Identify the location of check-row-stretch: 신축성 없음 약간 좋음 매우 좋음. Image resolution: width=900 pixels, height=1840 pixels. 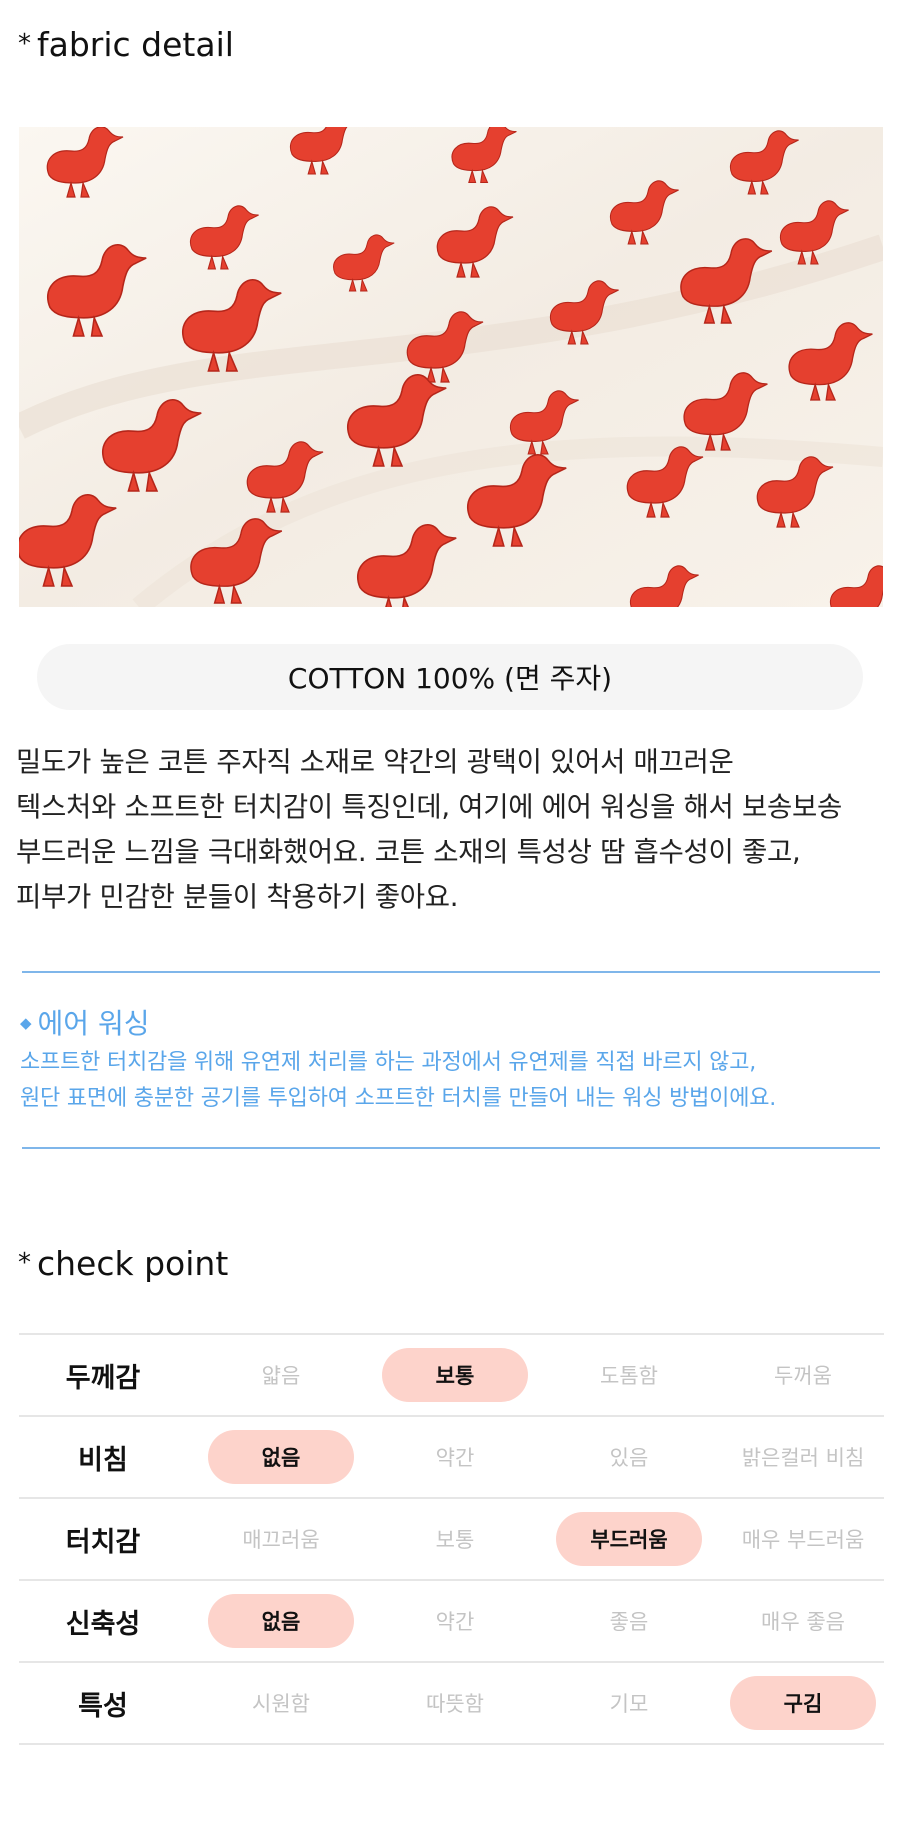
(451, 1622).